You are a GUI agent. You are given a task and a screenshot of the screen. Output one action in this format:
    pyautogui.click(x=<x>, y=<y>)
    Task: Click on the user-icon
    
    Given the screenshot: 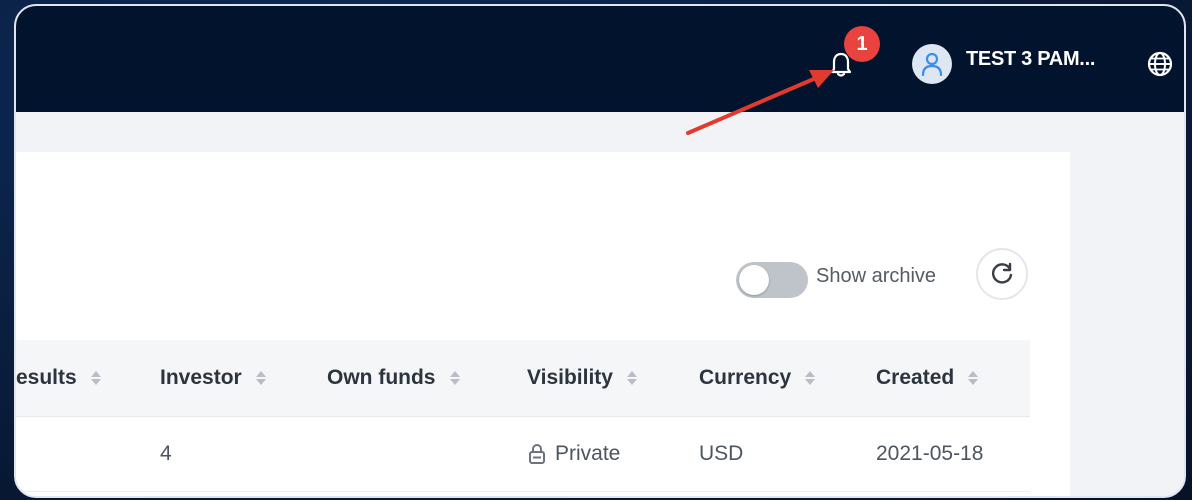 What is the action you would take?
    pyautogui.click(x=932, y=64)
    